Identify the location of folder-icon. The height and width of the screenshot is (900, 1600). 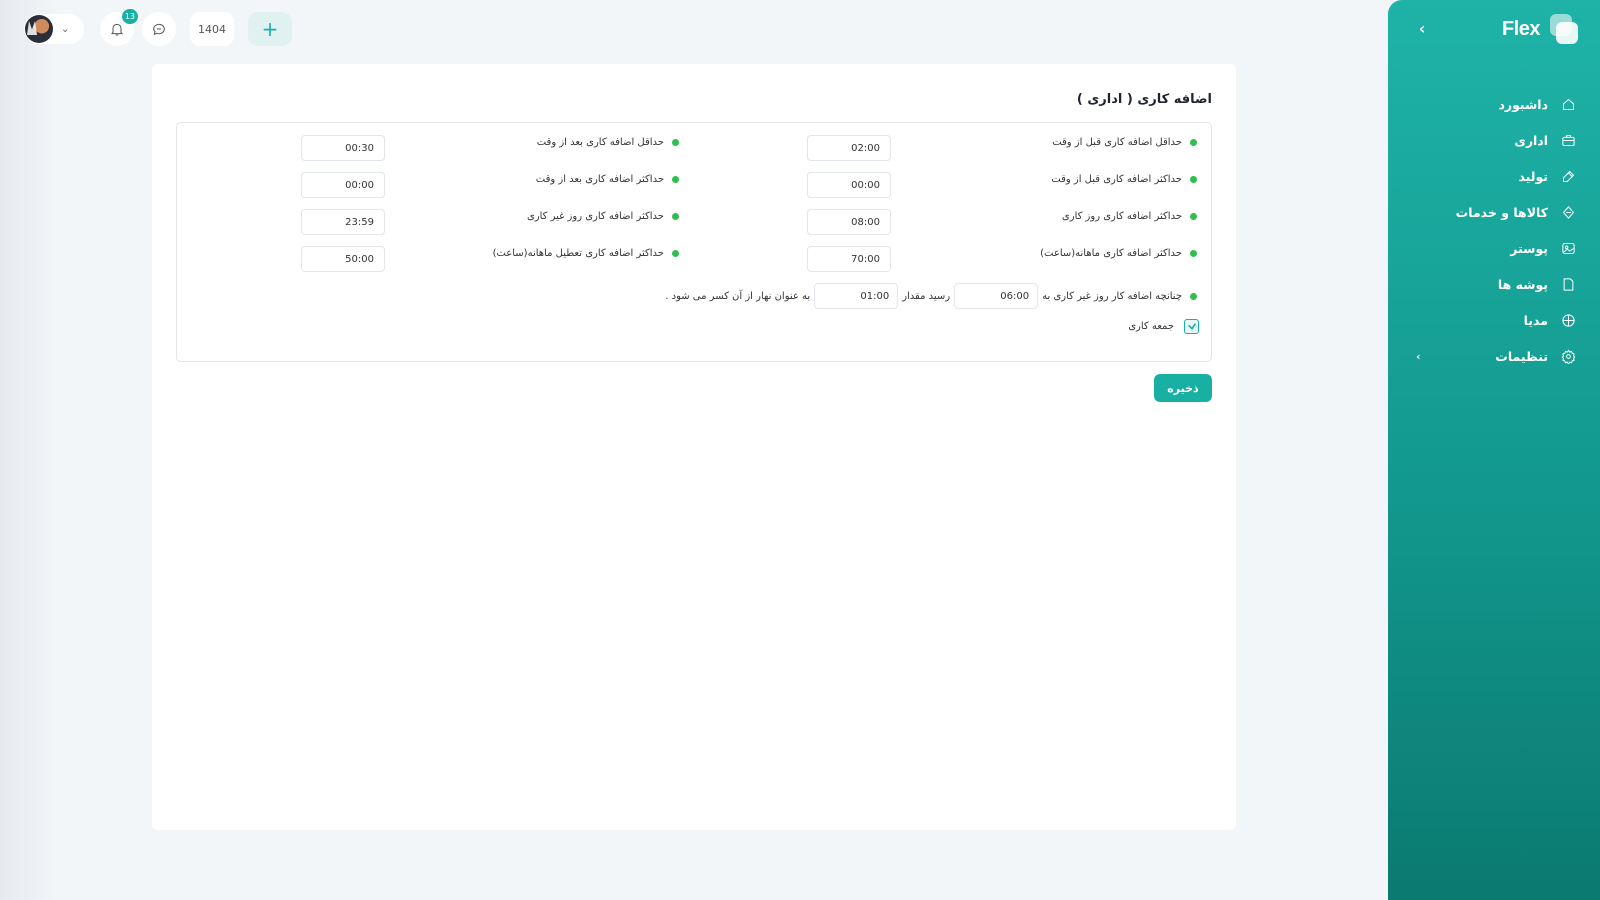
(1568, 284).